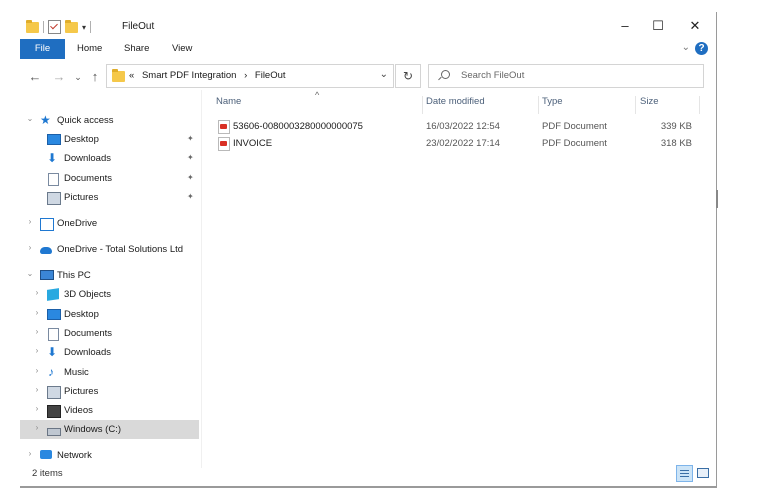  What do you see at coordinates (182, 49) in the screenshot?
I see `tab-view: View` at bounding box center [182, 49].